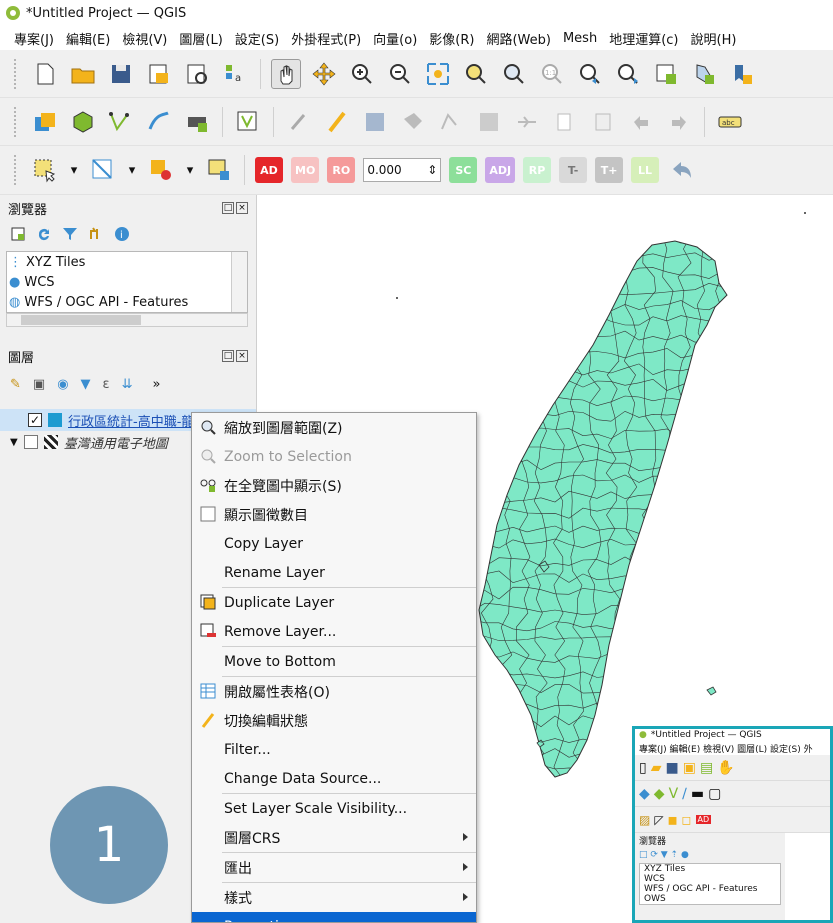  I want to click on add-feature-icon, so click(413, 122).